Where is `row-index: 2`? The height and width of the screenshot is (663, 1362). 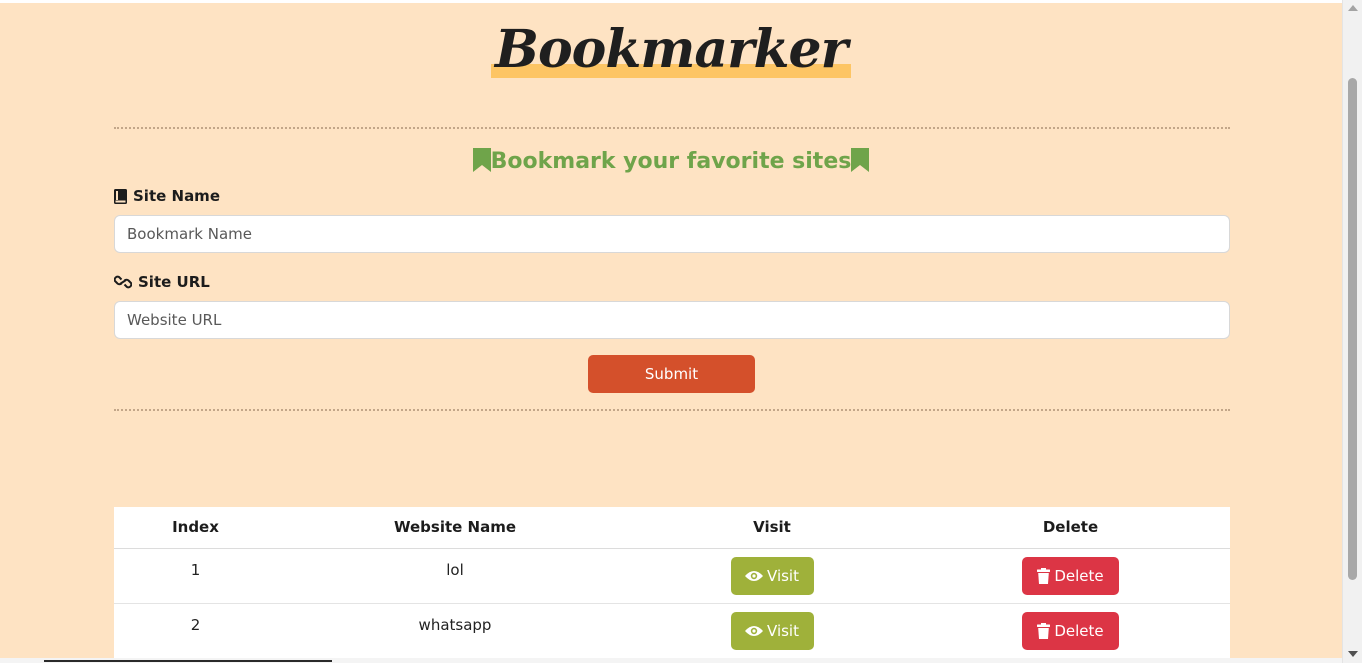
row-index: 2 is located at coordinates (195, 630).